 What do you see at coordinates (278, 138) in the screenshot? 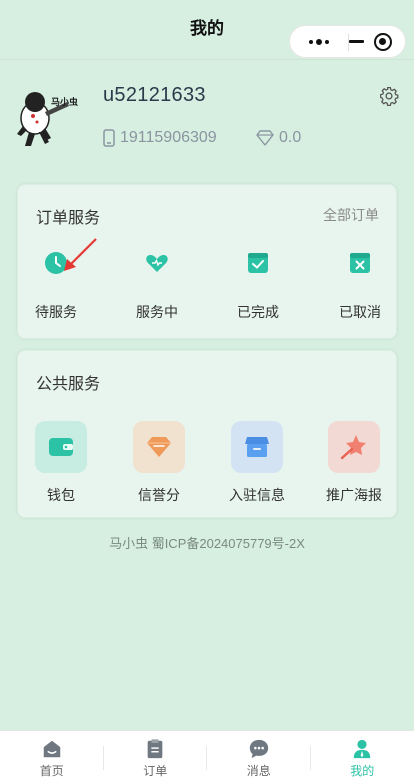
I see `points-row: 0.0` at bounding box center [278, 138].